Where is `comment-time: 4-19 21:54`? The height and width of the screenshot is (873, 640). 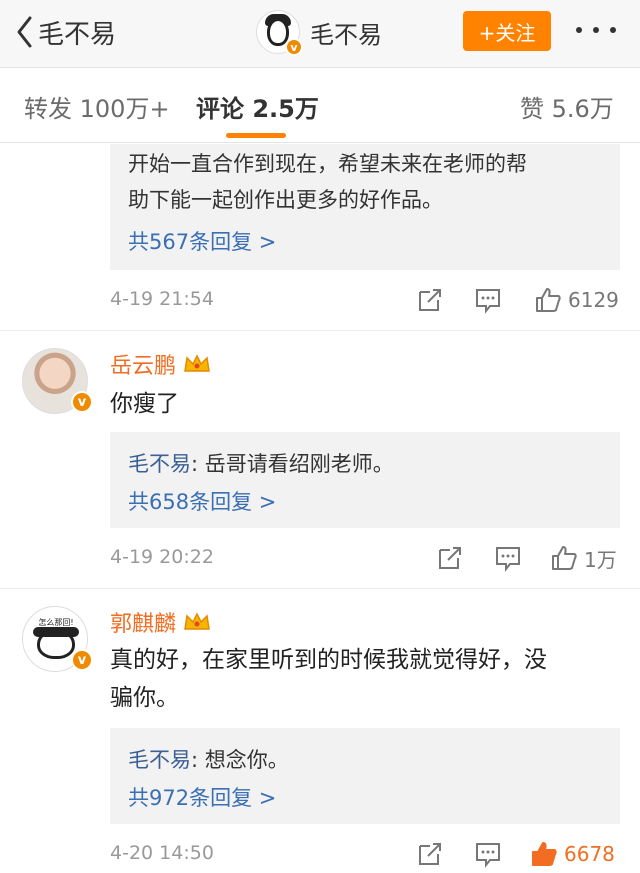 comment-time: 4-19 21:54 is located at coordinates (162, 299).